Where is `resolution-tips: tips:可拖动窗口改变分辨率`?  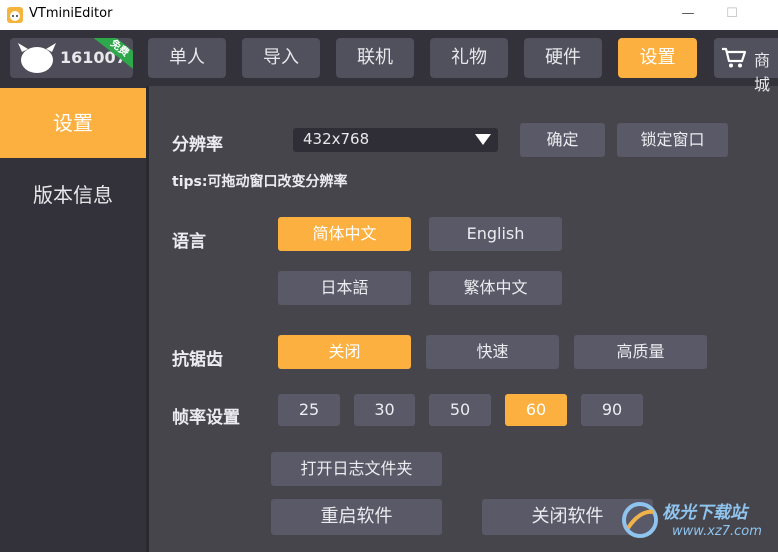 resolution-tips: tips:可拖动窗口改变分辨率 is located at coordinates (260, 182).